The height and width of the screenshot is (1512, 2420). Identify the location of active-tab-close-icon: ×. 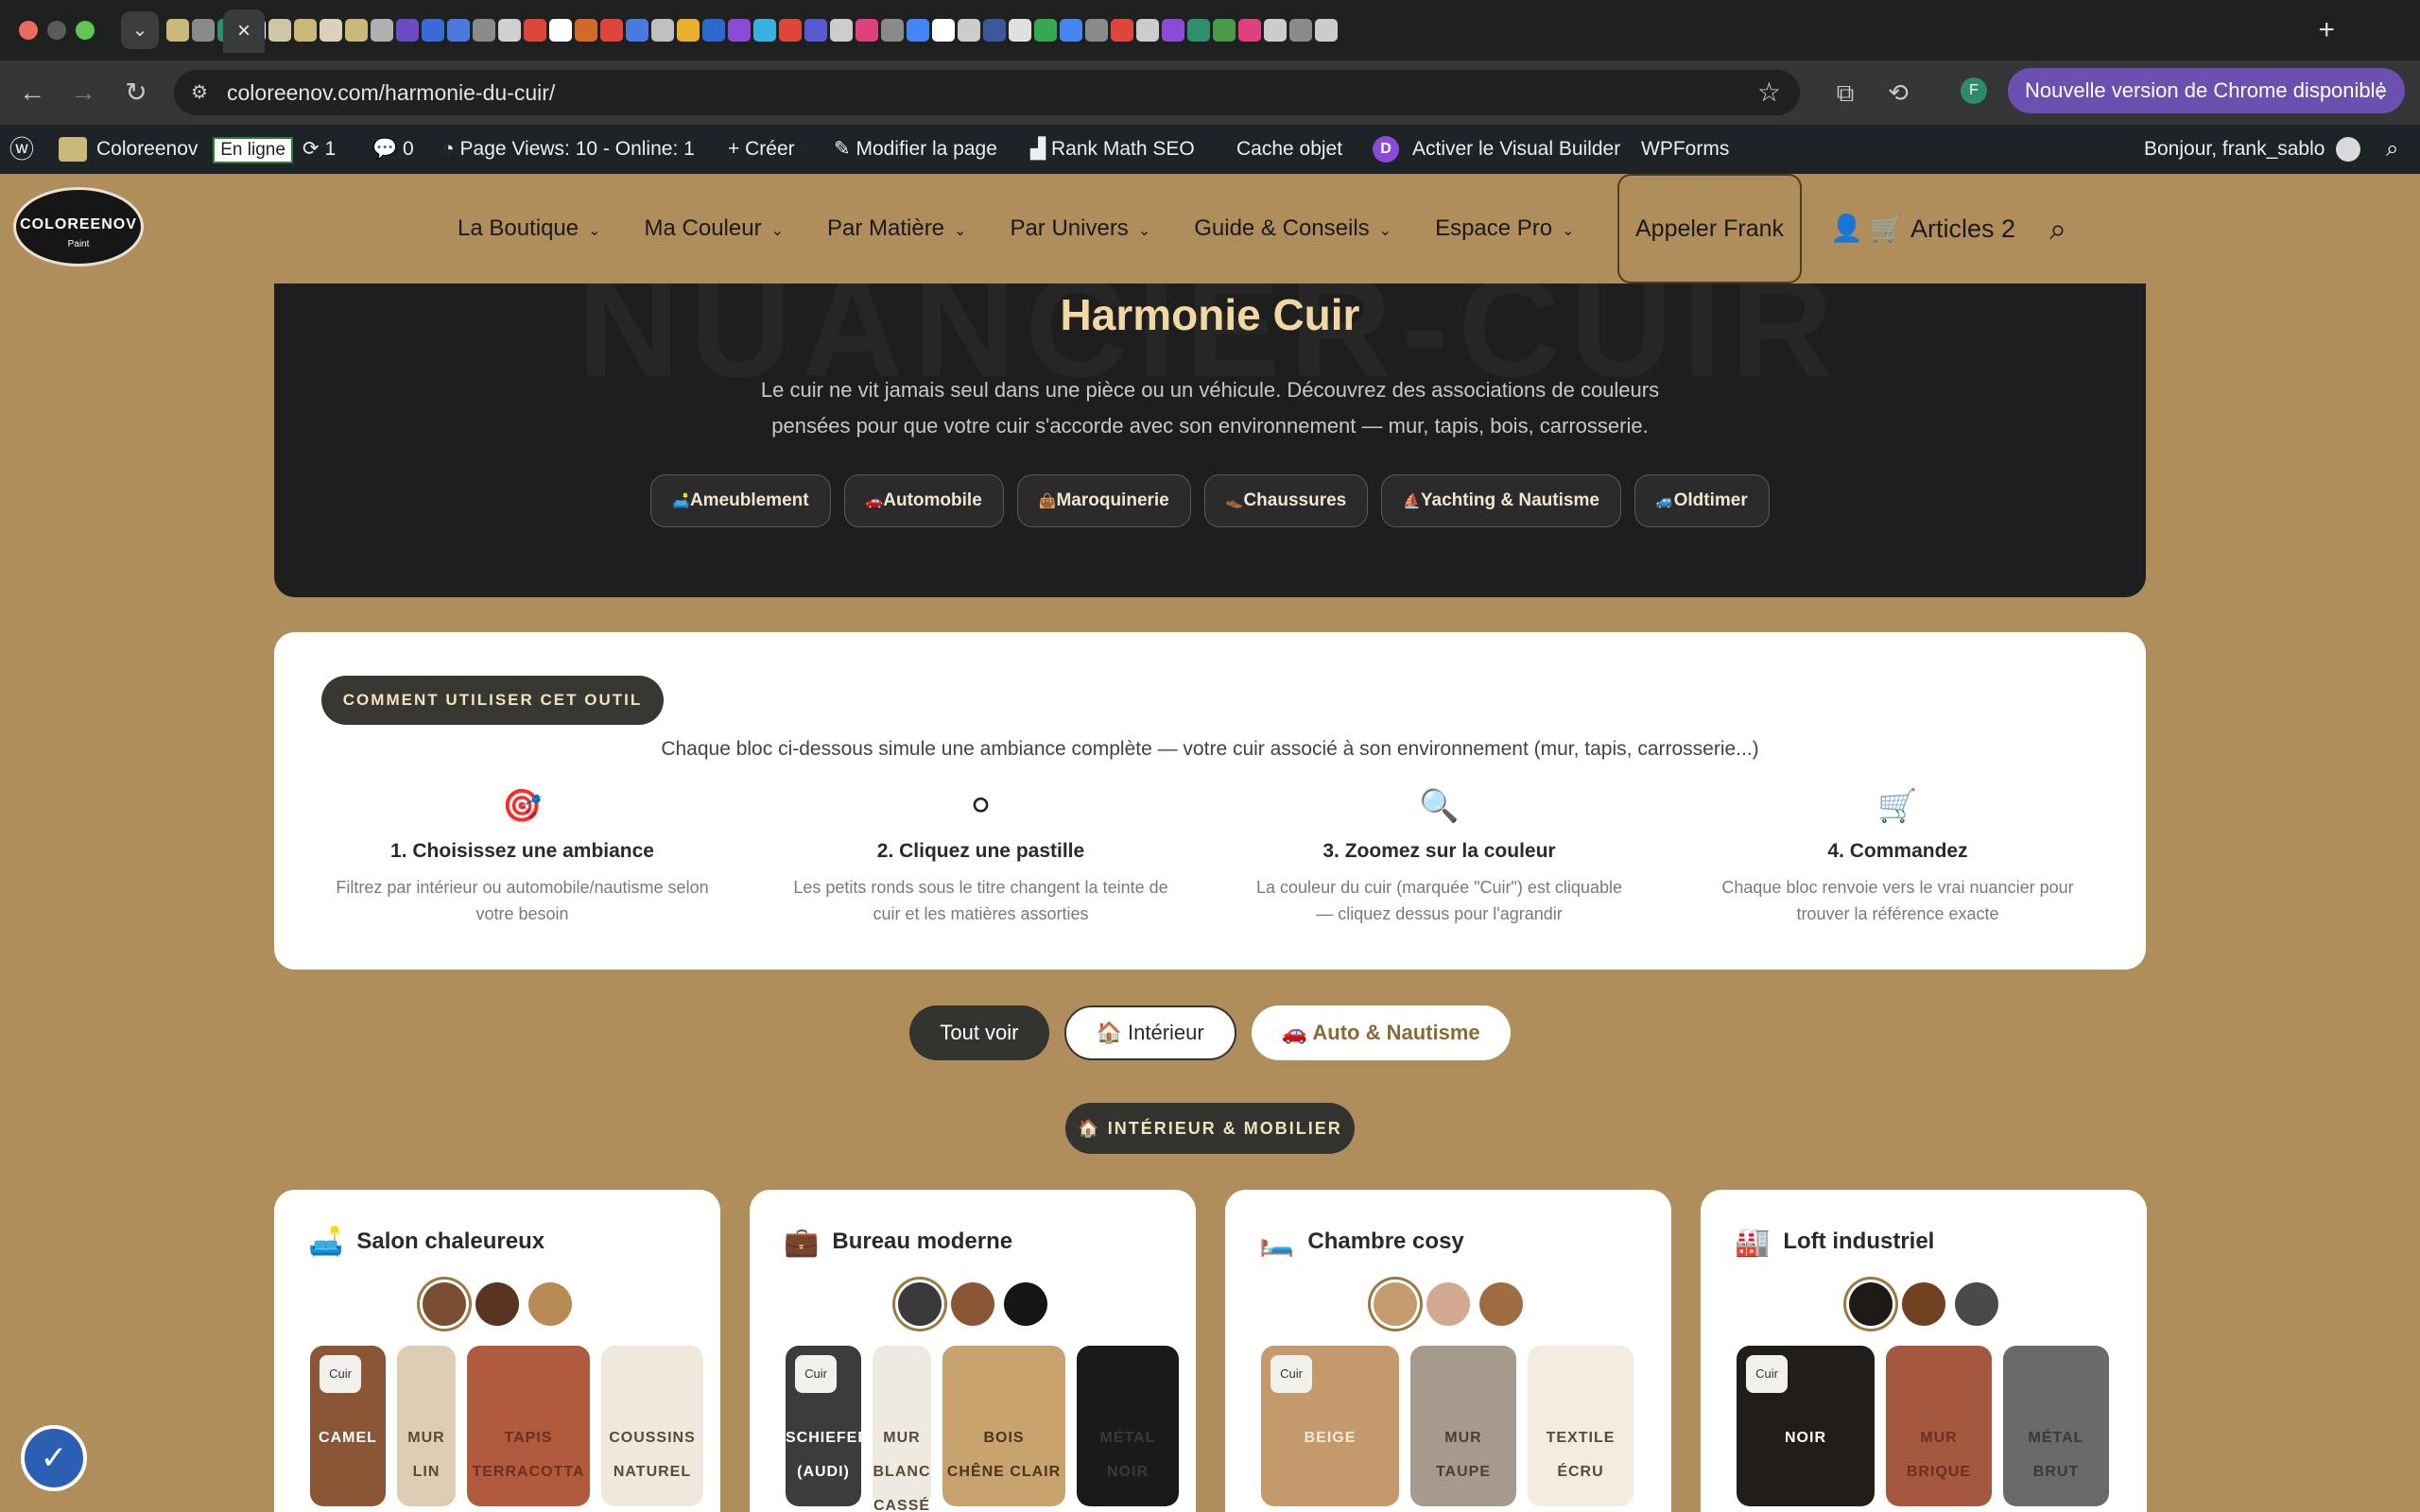
(244, 31).